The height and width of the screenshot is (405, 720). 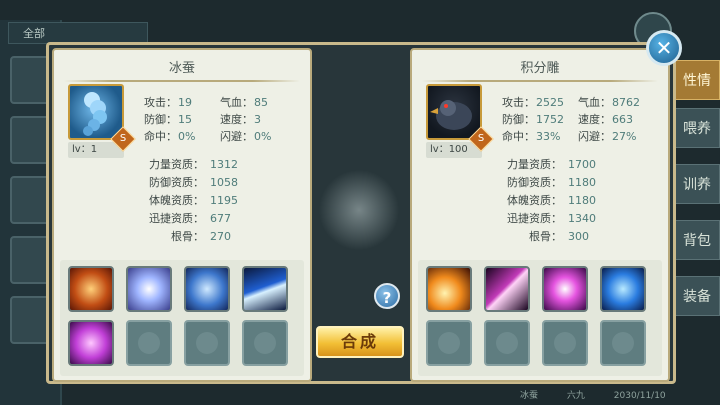 What do you see at coordinates (387, 296) in the screenshot?
I see `help-button: ?` at bounding box center [387, 296].